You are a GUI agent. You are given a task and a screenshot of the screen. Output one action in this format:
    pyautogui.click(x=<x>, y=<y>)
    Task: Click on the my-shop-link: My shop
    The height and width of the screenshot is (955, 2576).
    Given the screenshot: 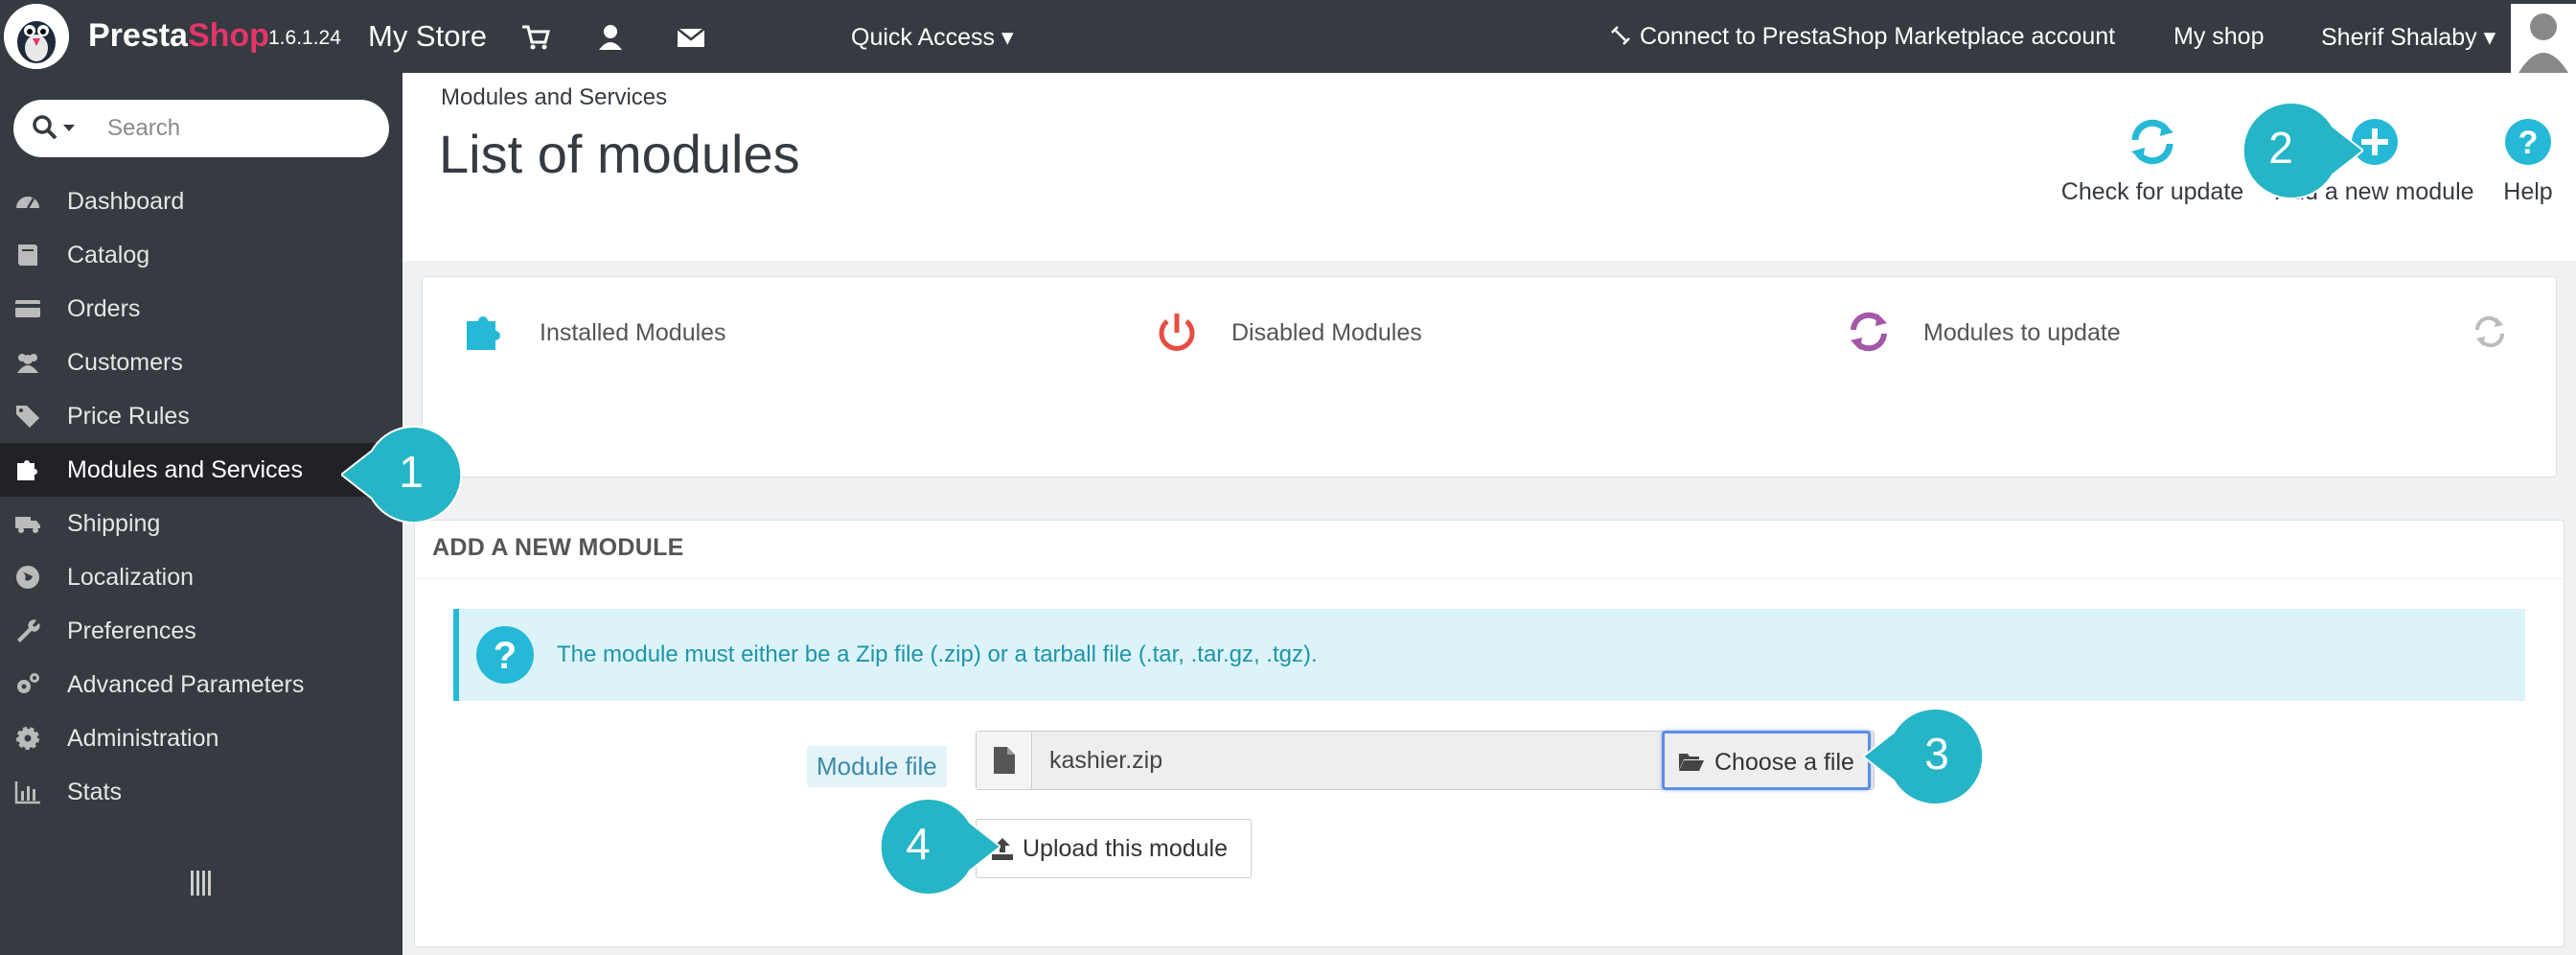 What is the action you would take?
    pyautogui.click(x=2219, y=37)
    